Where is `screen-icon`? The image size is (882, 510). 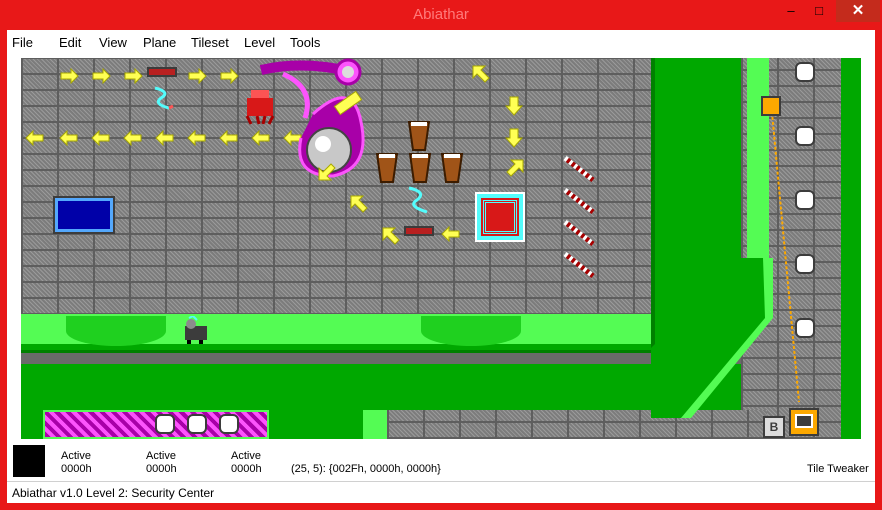 screen-icon is located at coordinates (84, 215).